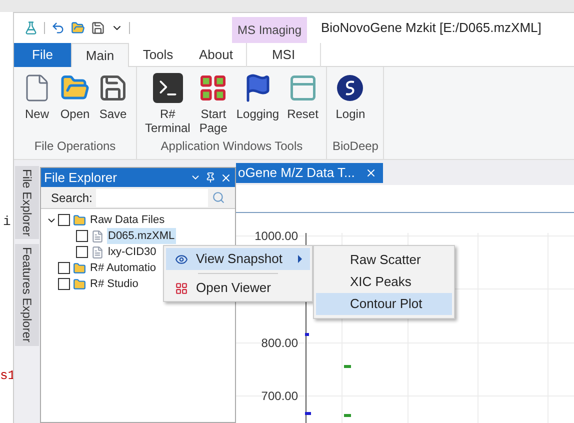 This screenshot has width=574, height=423. What do you see at coordinates (31, 28) in the screenshot?
I see `flask-icon` at bounding box center [31, 28].